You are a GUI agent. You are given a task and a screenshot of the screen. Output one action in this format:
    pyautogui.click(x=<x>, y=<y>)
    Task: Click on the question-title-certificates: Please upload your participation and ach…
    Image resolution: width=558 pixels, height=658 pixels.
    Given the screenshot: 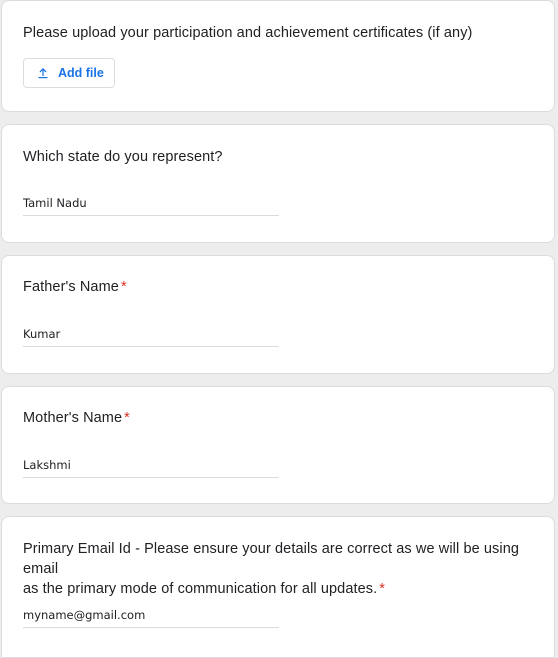 What is the action you would take?
    pyautogui.click(x=248, y=33)
    